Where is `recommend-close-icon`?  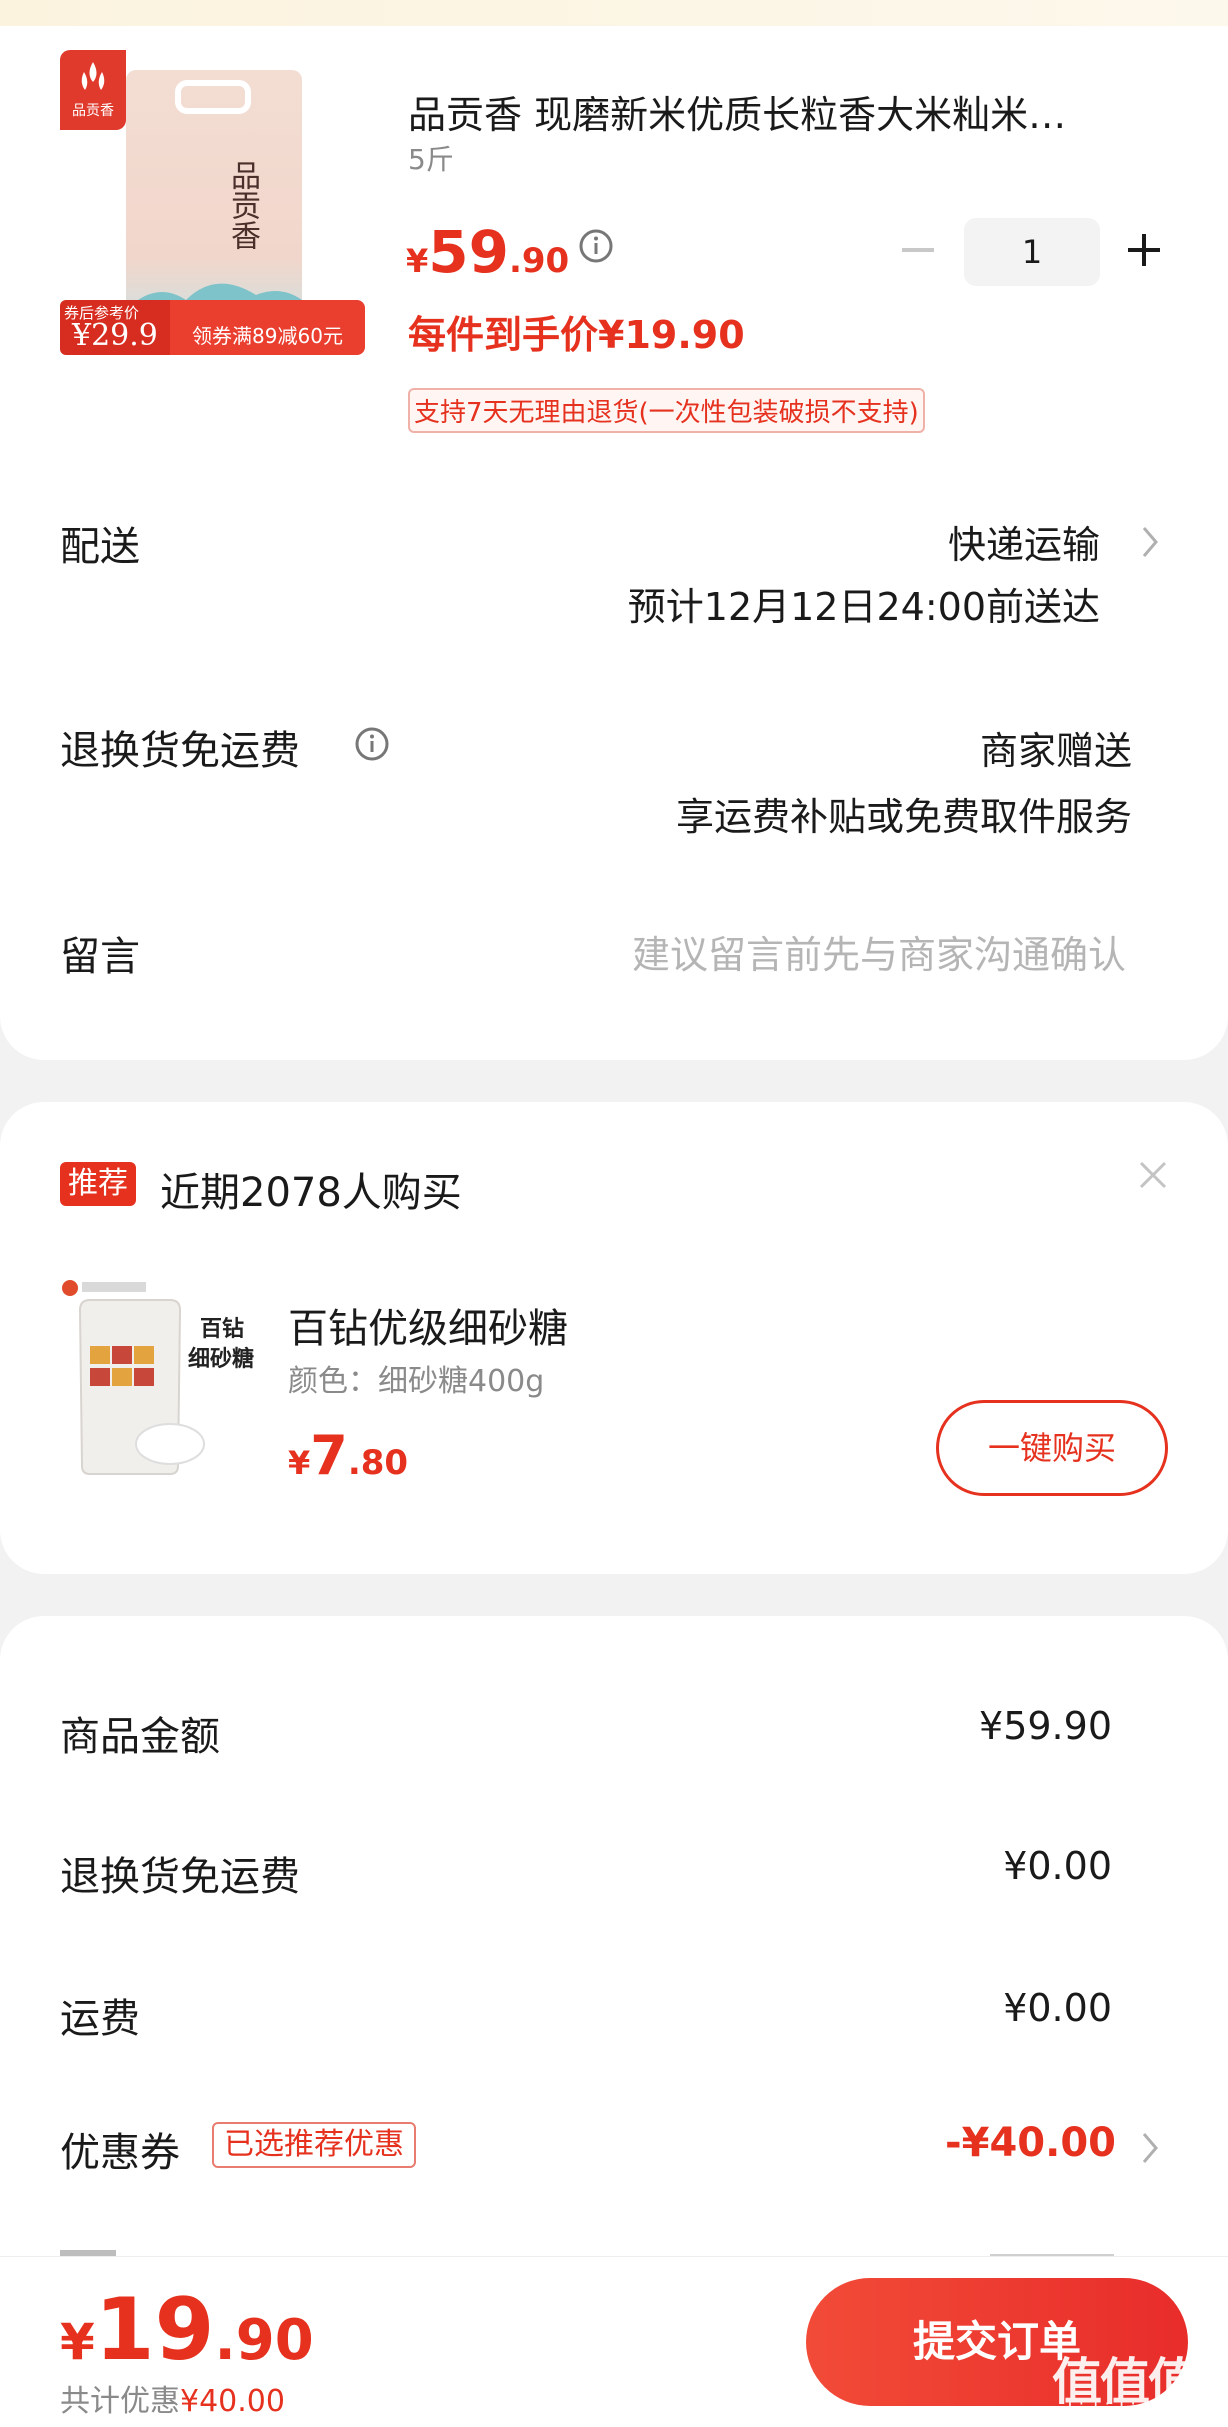
recommend-close-icon is located at coordinates (1153, 1175).